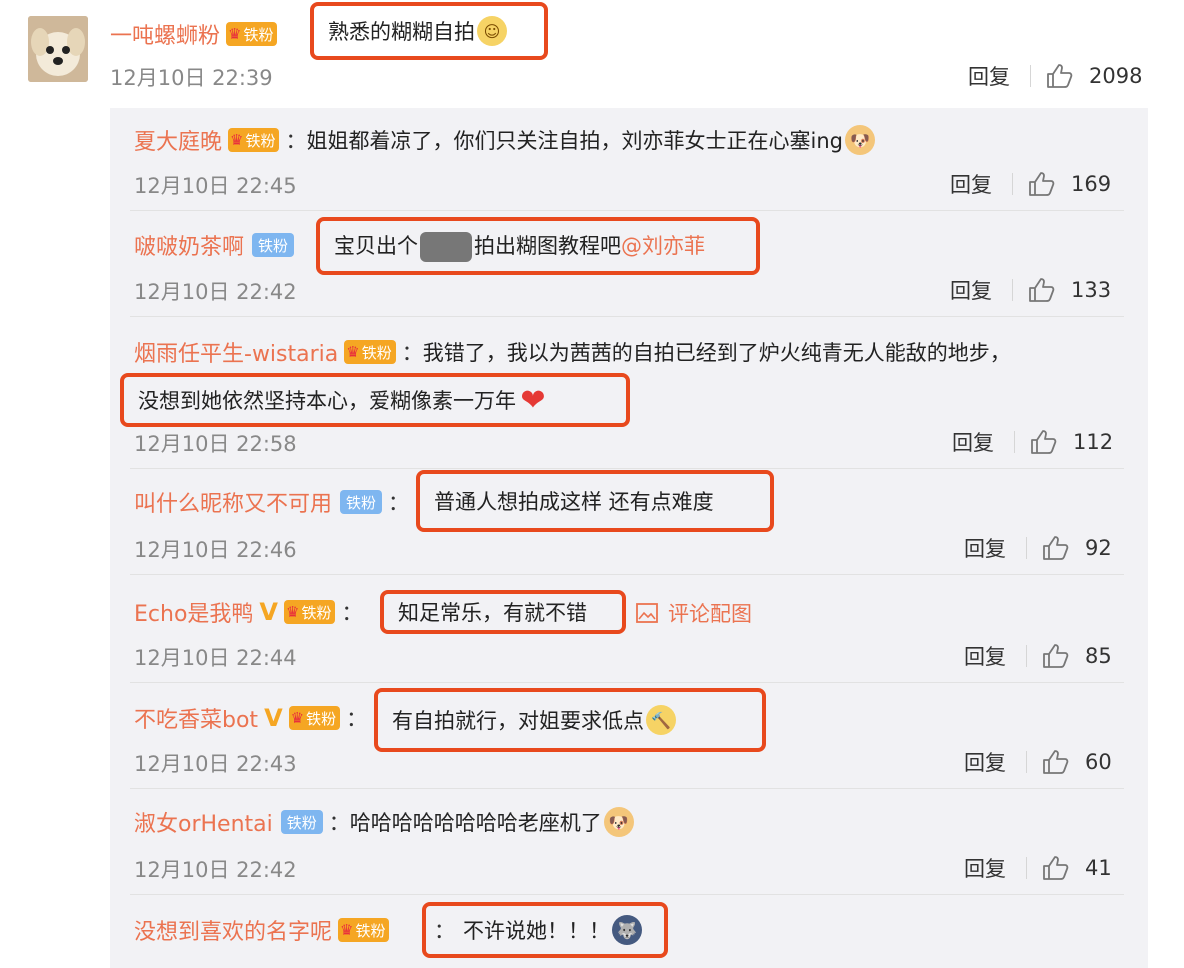 The height and width of the screenshot is (968, 1184). Describe the element at coordinates (215, 444) in the screenshot. I see `reply-time: 12月10日 22:58` at that location.